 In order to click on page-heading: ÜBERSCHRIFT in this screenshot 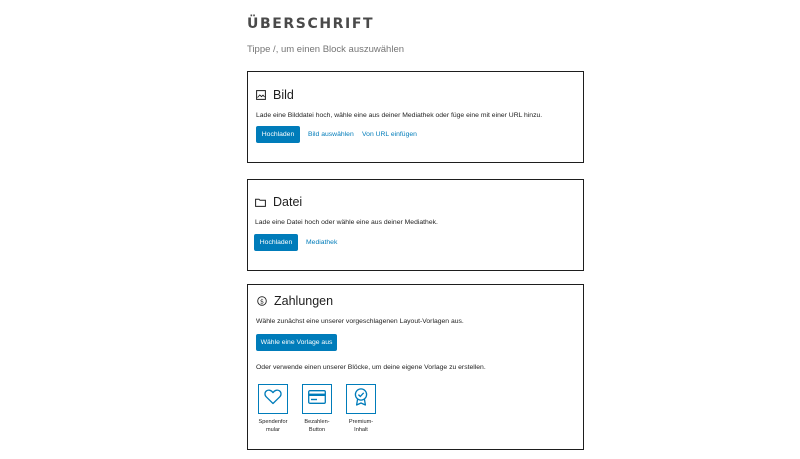, I will do `click(310, 24)`.